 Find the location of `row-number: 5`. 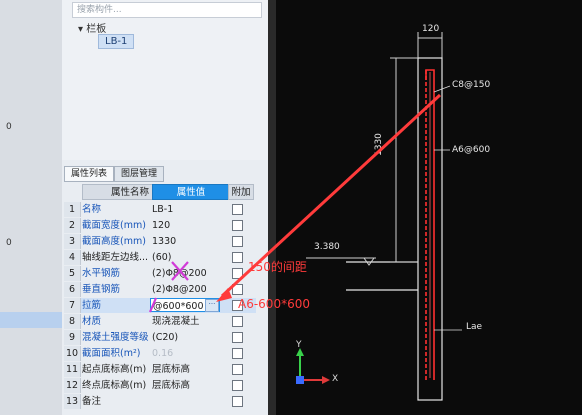

row-number: 5 is located at coordinates (72, 273).